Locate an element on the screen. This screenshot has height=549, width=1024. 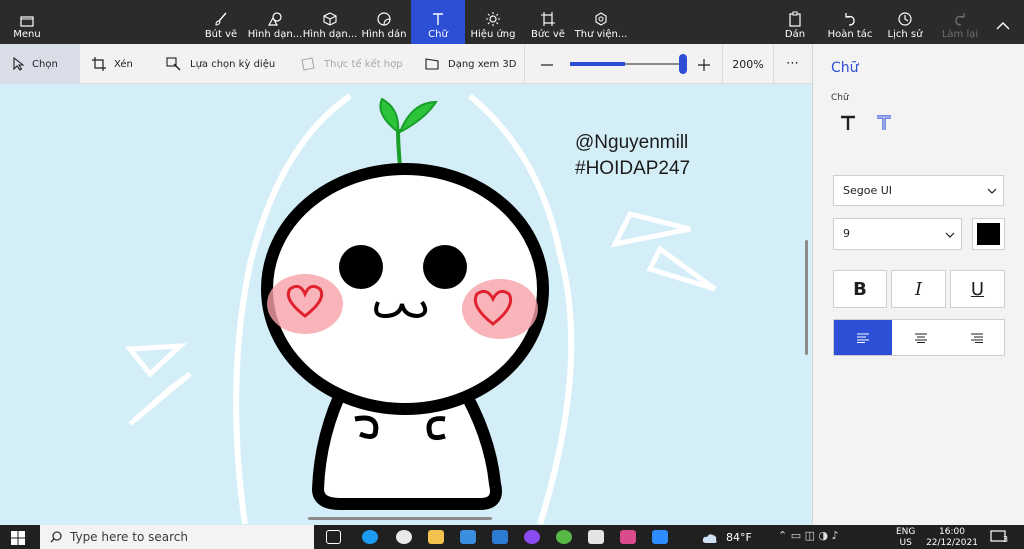
canvas-text-line1: @Nguyenmill is located at coordinates (631, 142).